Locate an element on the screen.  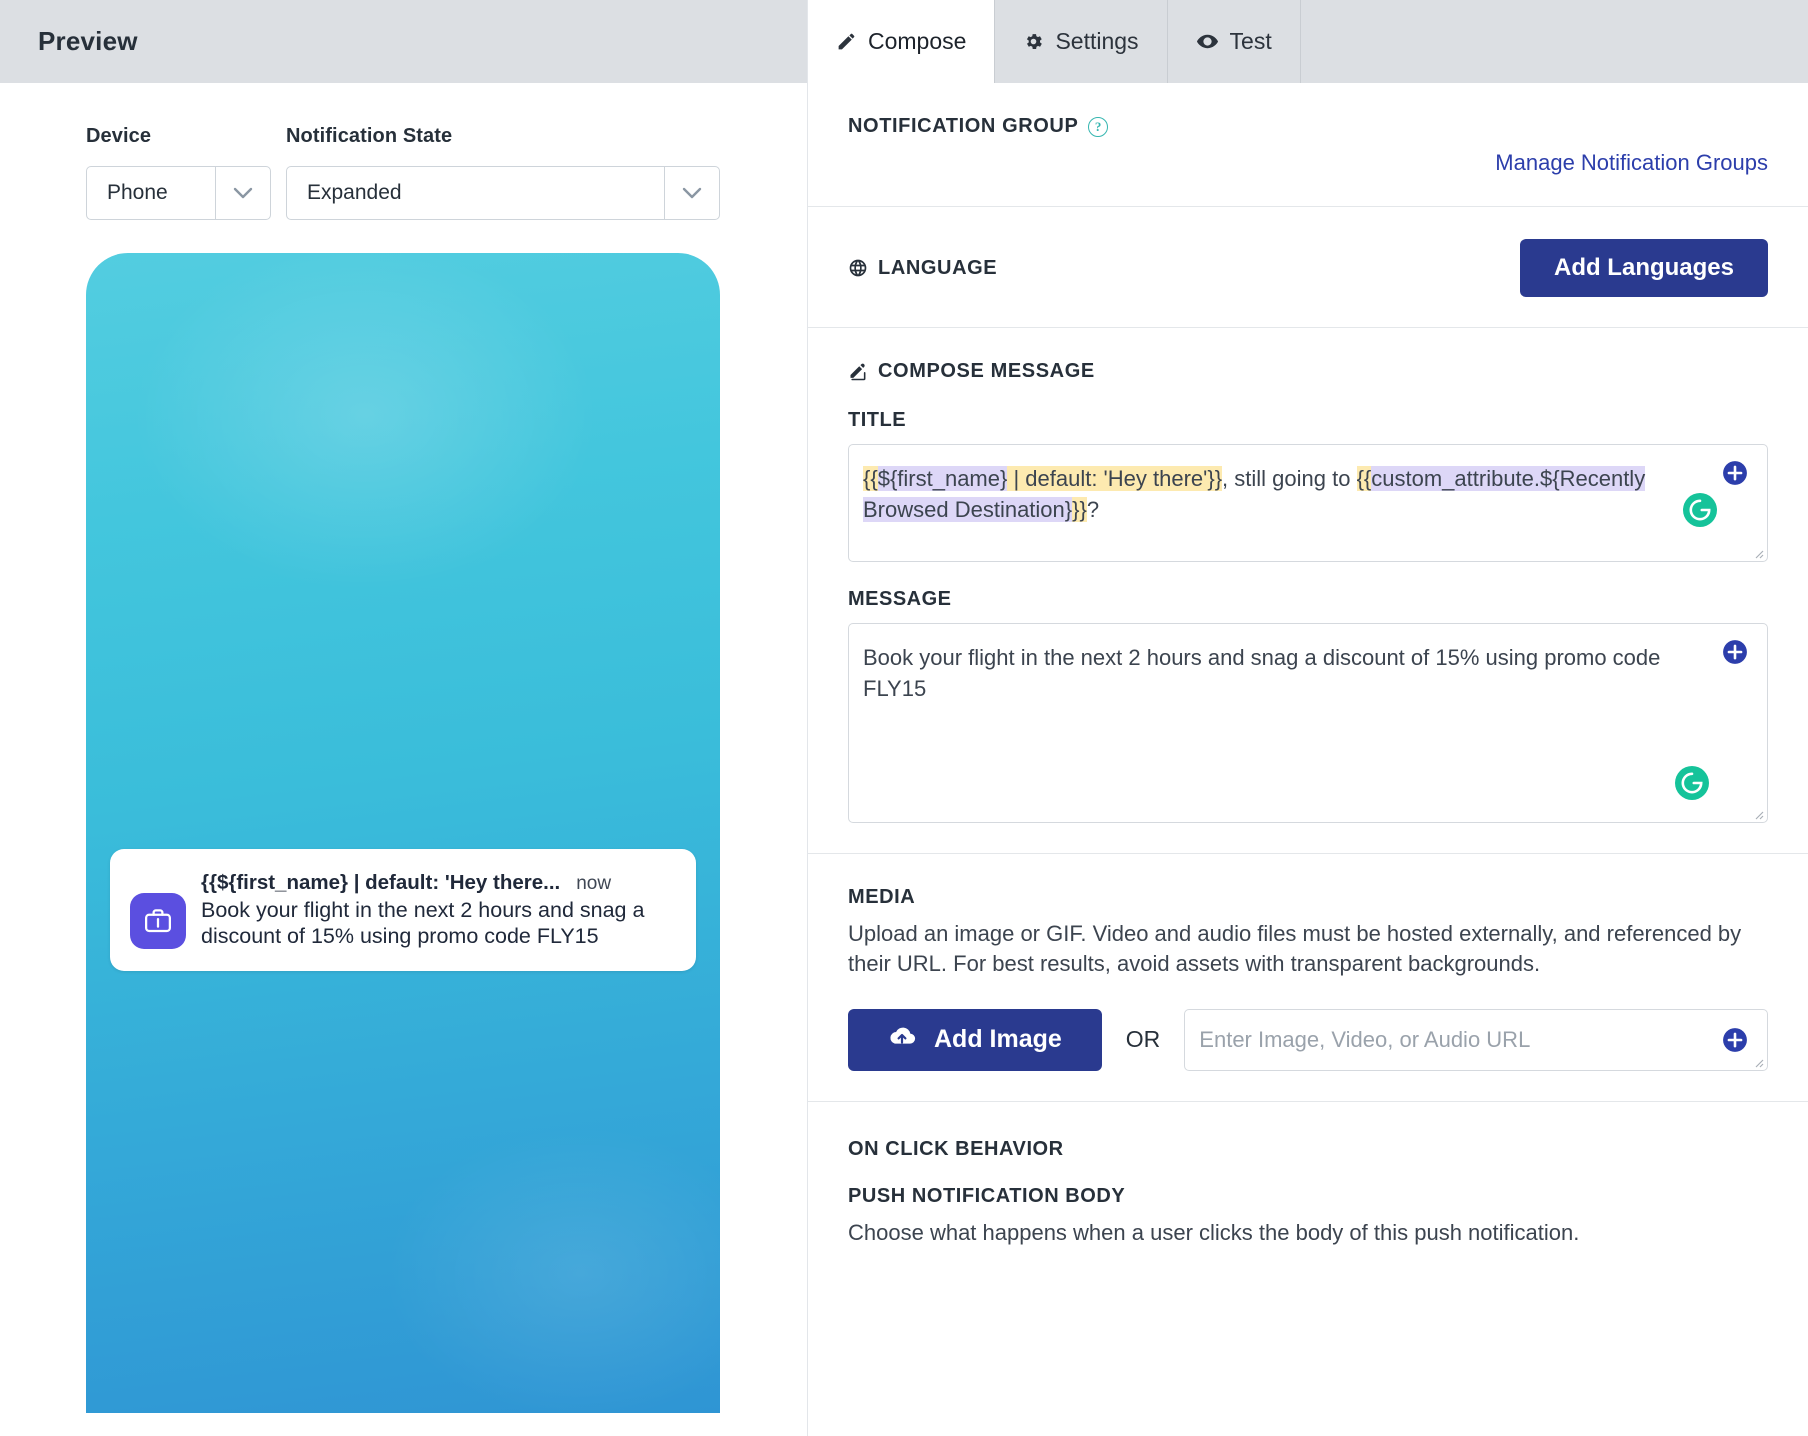
tab-bar: Compose Settings Test is located at coordinates (1308, 41).